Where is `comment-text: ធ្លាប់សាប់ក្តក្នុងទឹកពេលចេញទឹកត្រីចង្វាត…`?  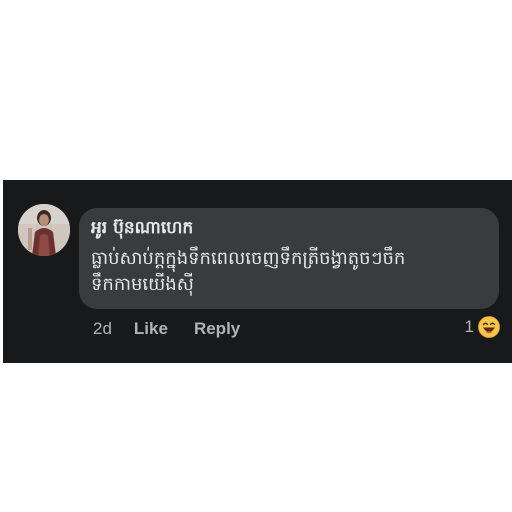
comment-text: ធ្លាប់សាប់ក្តក្នុងទឹកពេលចេញទឹកត្រីចង្វាត… is located at coordinates (281, 272).